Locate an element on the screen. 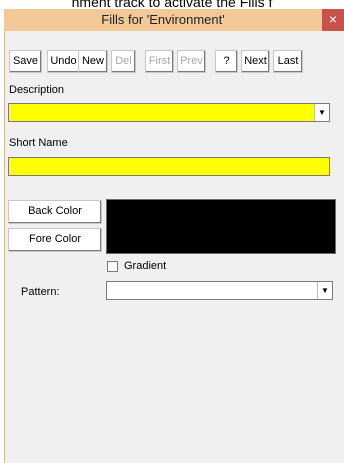  window-title: Fills for 'Environment' is located at coordinates (163, 19).